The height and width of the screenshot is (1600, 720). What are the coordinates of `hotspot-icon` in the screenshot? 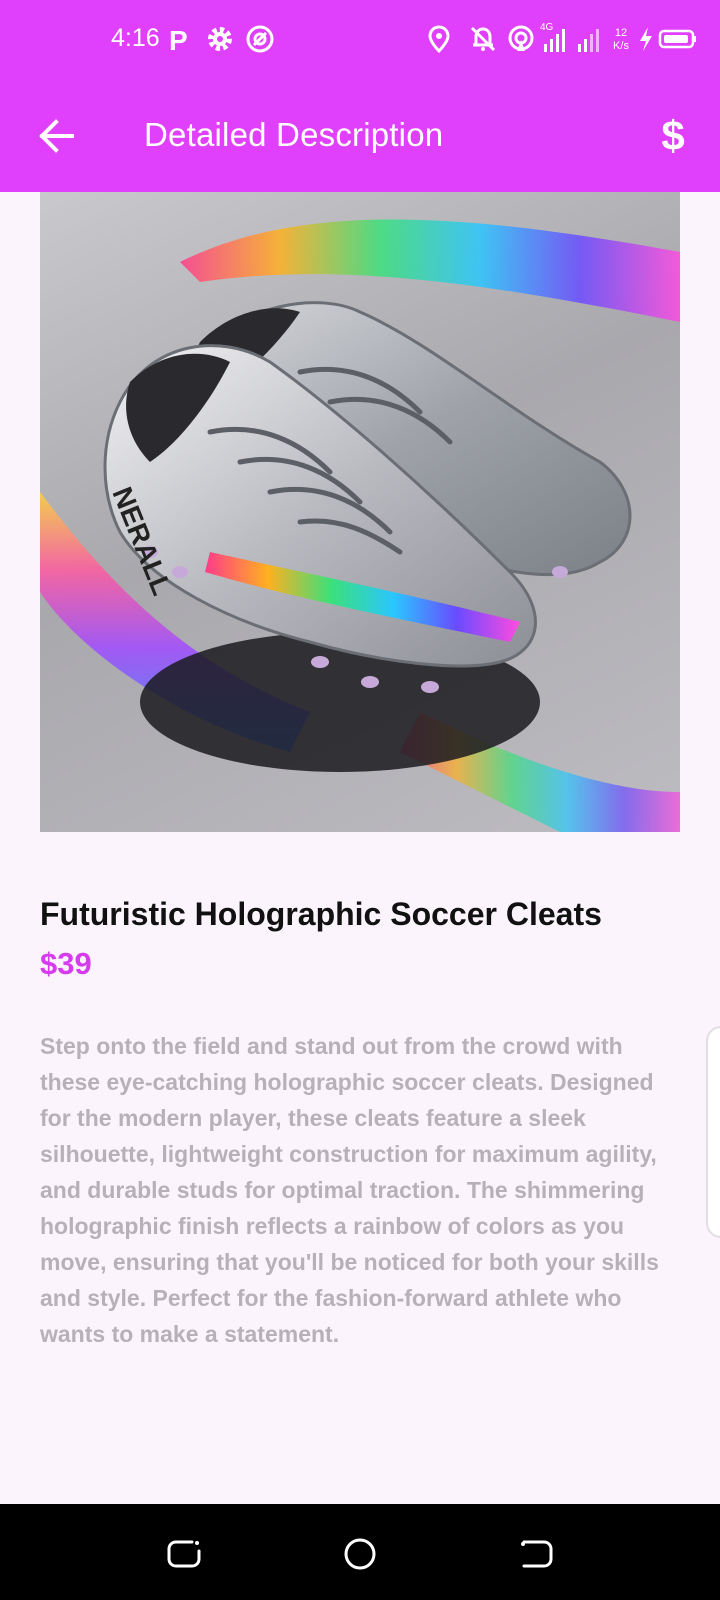 It's located at (521, 39).